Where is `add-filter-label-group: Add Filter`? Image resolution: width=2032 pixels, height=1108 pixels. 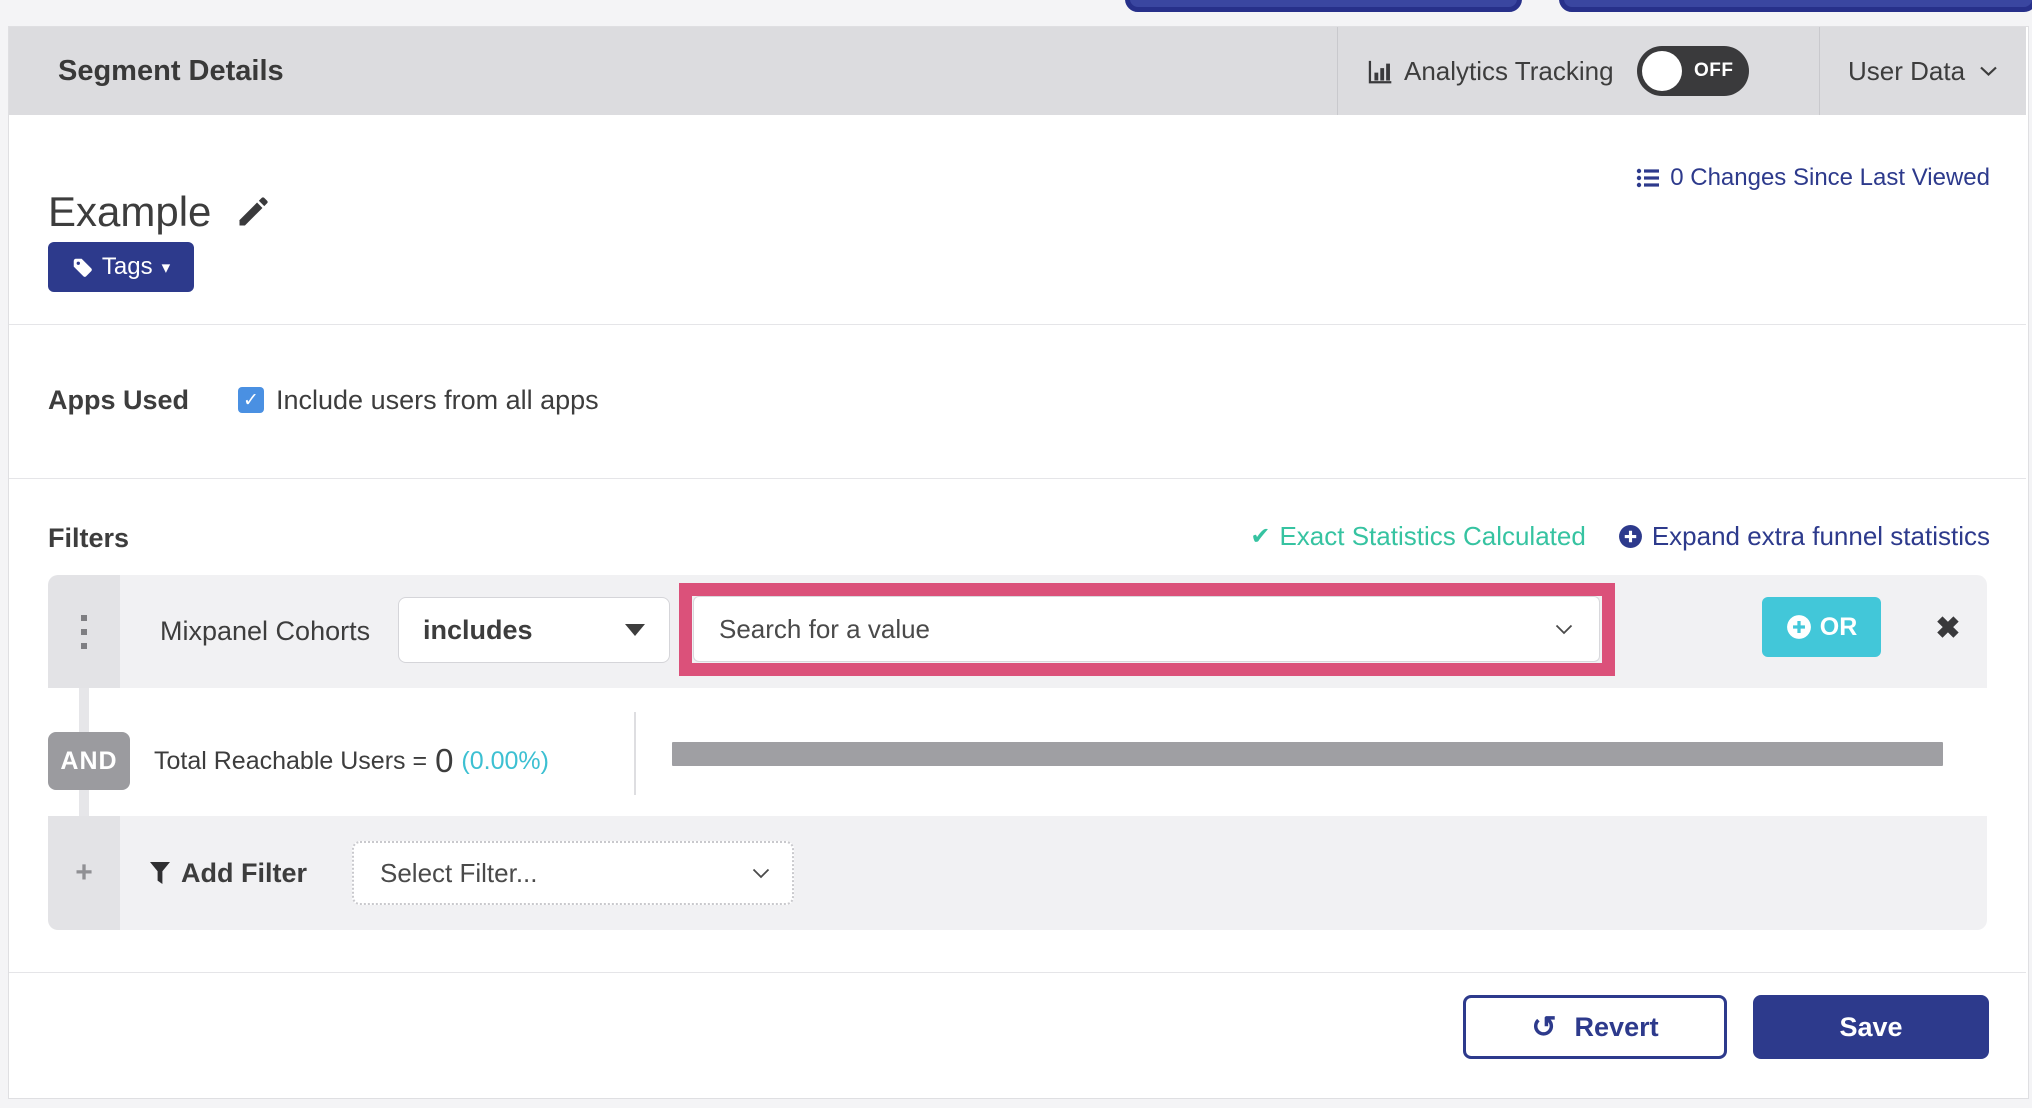 add-filter-label-group: Add Filter is located at coordinates (228, 873).